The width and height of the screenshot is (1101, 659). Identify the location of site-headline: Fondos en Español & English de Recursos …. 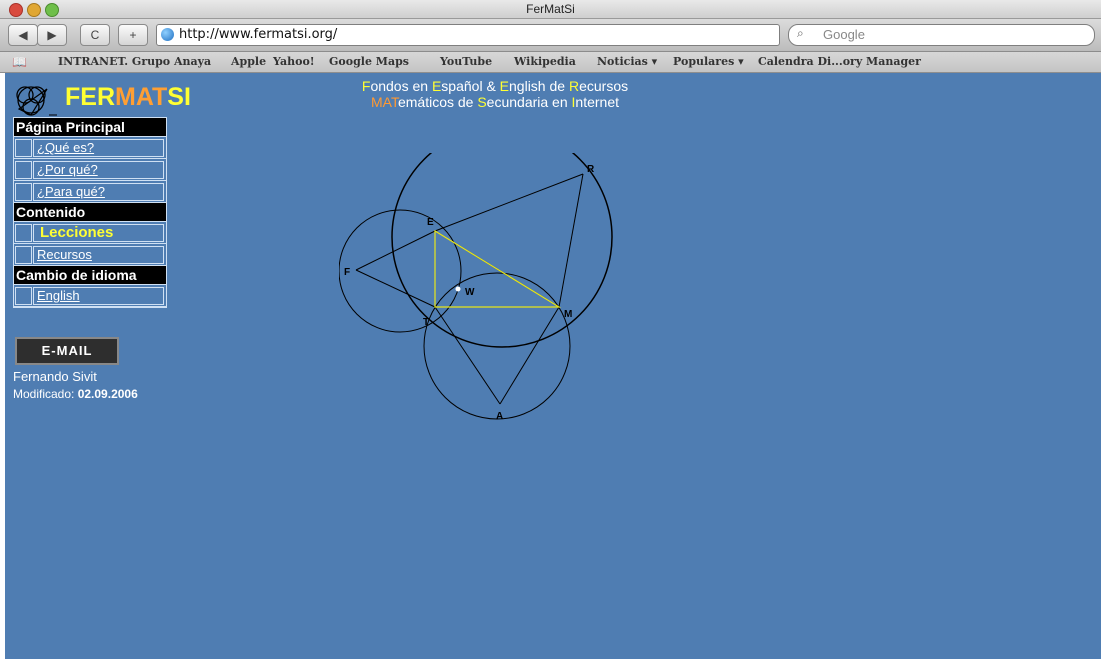
(495, 94).